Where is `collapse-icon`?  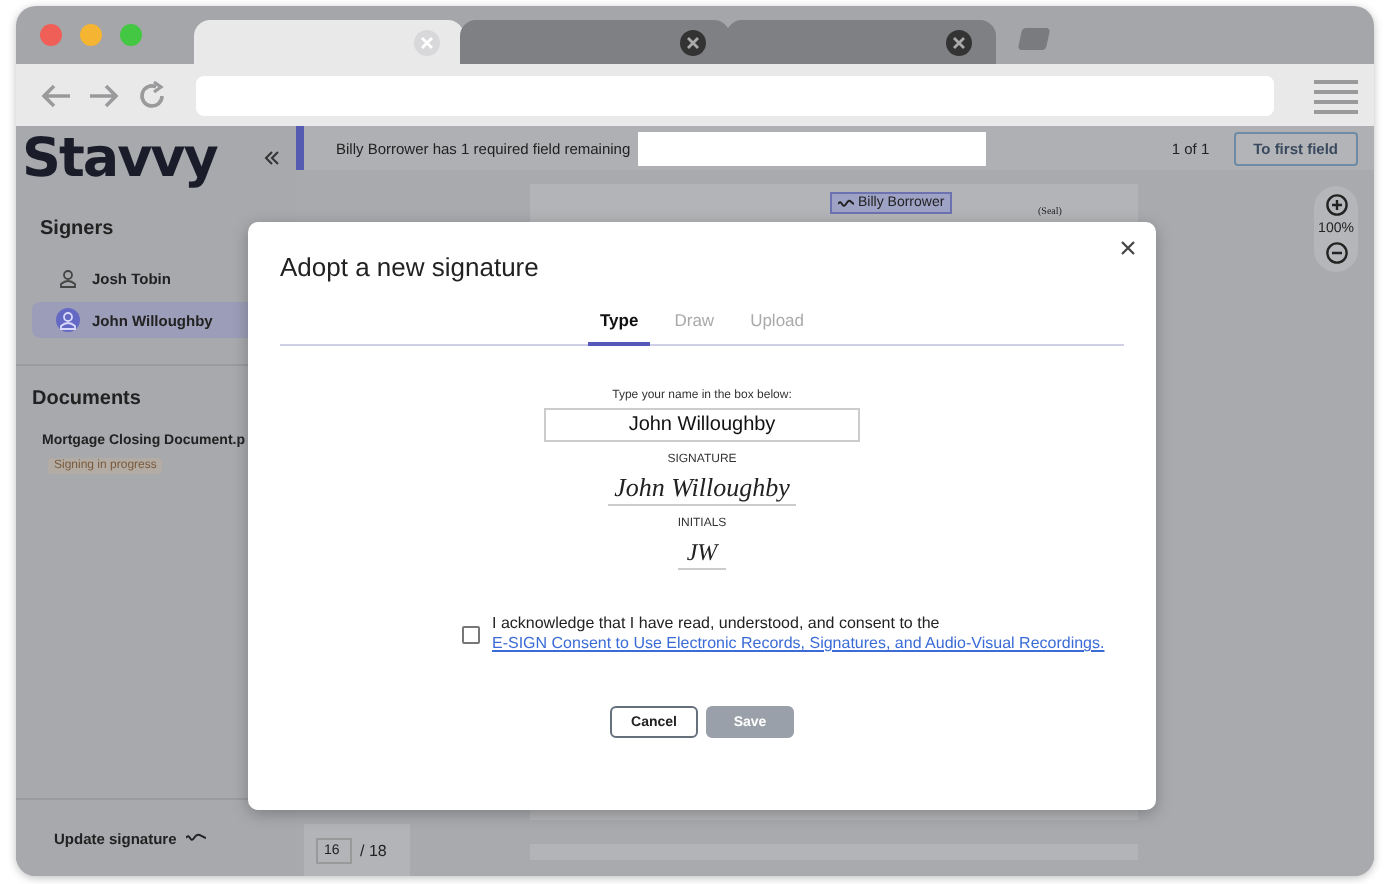
collapse-icon is located at coordinates (272, 158).